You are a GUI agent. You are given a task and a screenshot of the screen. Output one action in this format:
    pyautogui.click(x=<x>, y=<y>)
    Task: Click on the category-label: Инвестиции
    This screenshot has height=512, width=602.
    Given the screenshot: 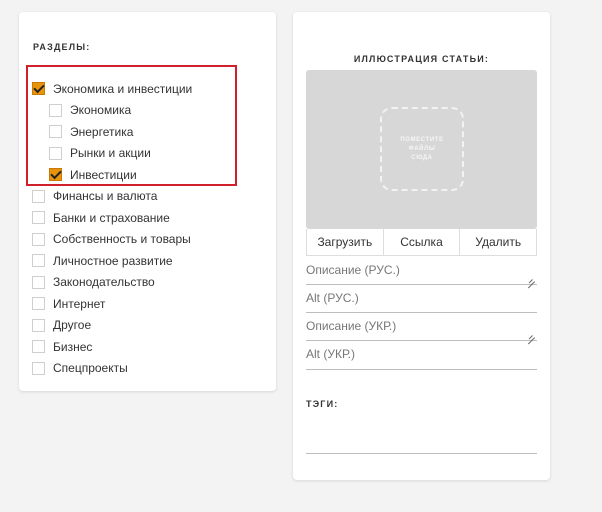 What is the action you would take?
    pyautogui.click(x=103, y=174)
    